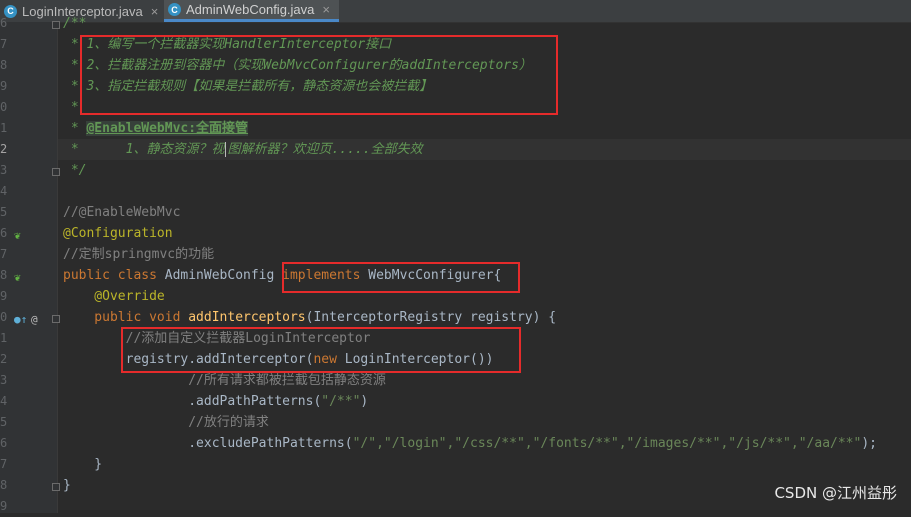 The height and width of the screenshot is (517, 911). I want to click on code-text: );, so click(869, 443).